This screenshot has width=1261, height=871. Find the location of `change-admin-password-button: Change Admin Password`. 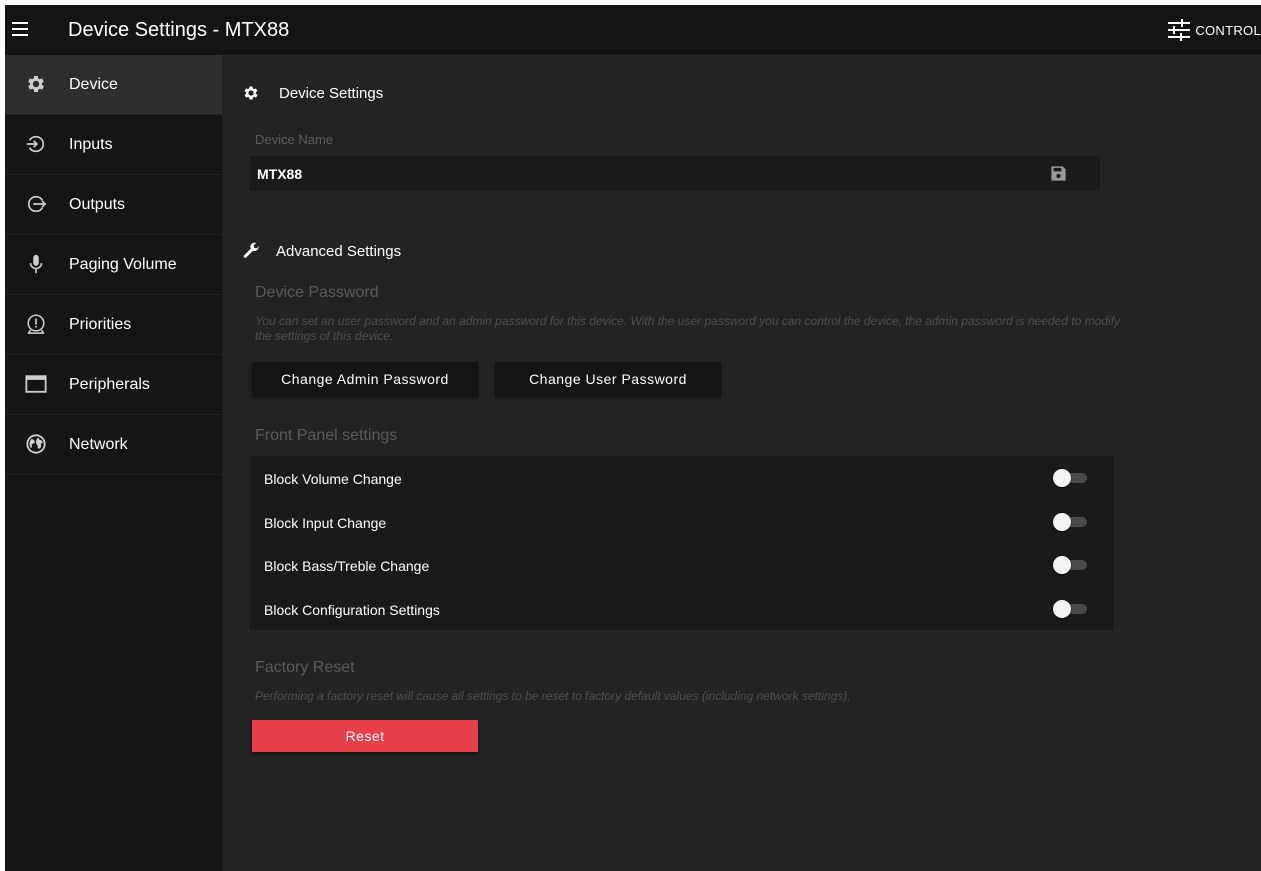

change-admin-password-button: Change Admin Password is located at coordinates (365, 379).